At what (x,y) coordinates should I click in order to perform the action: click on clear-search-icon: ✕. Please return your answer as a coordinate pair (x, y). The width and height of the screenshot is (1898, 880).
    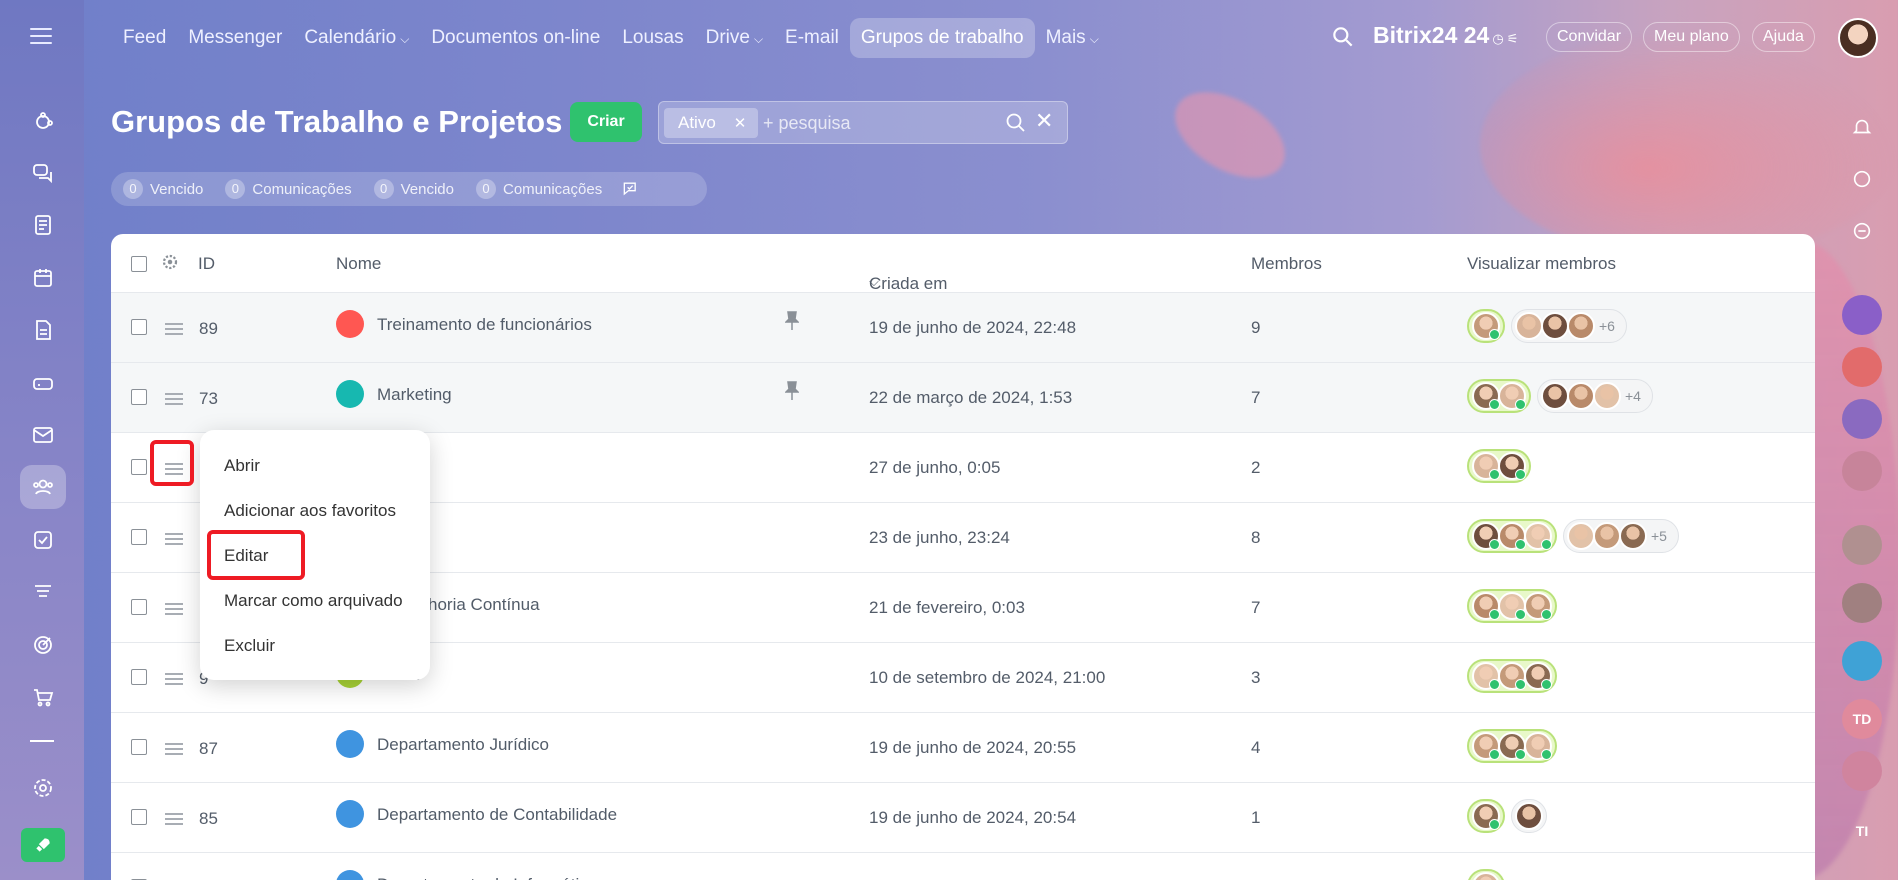
    Looking at the image, I should click on (1044, 121).